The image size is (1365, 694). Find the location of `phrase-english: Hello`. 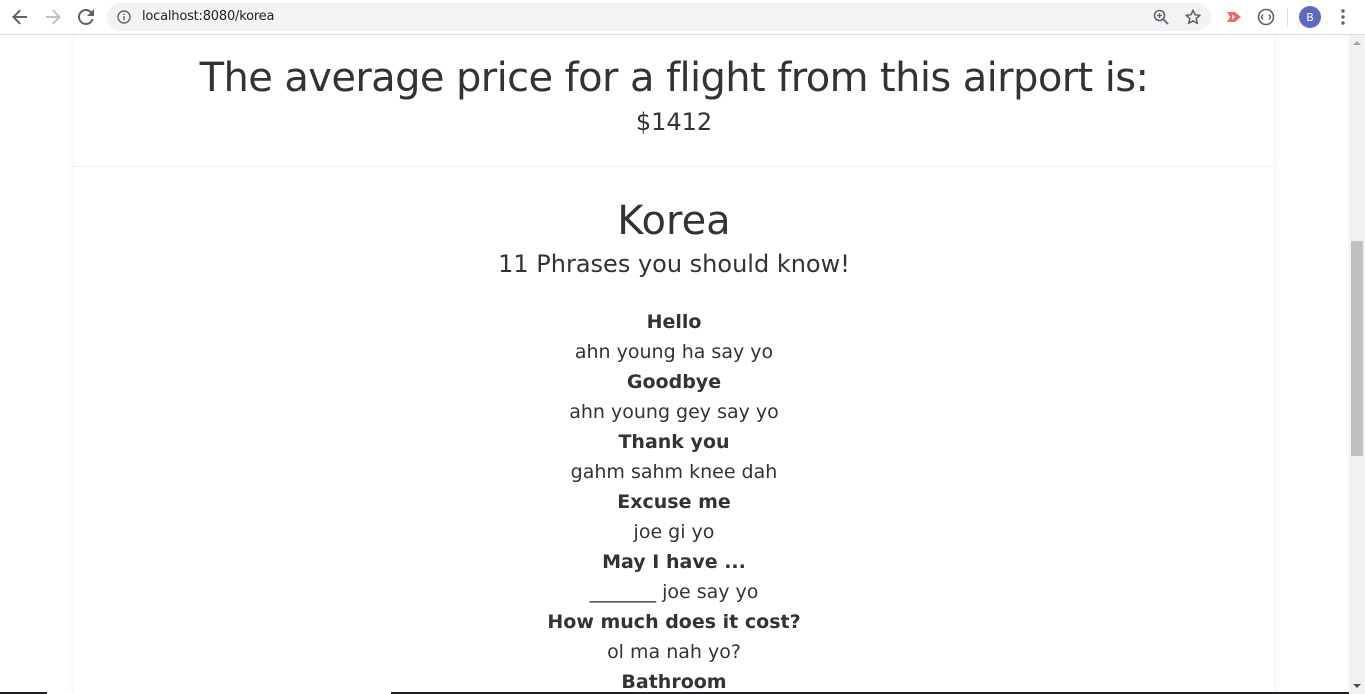

phrase-english: Hello is located at coordinates (674, 322).